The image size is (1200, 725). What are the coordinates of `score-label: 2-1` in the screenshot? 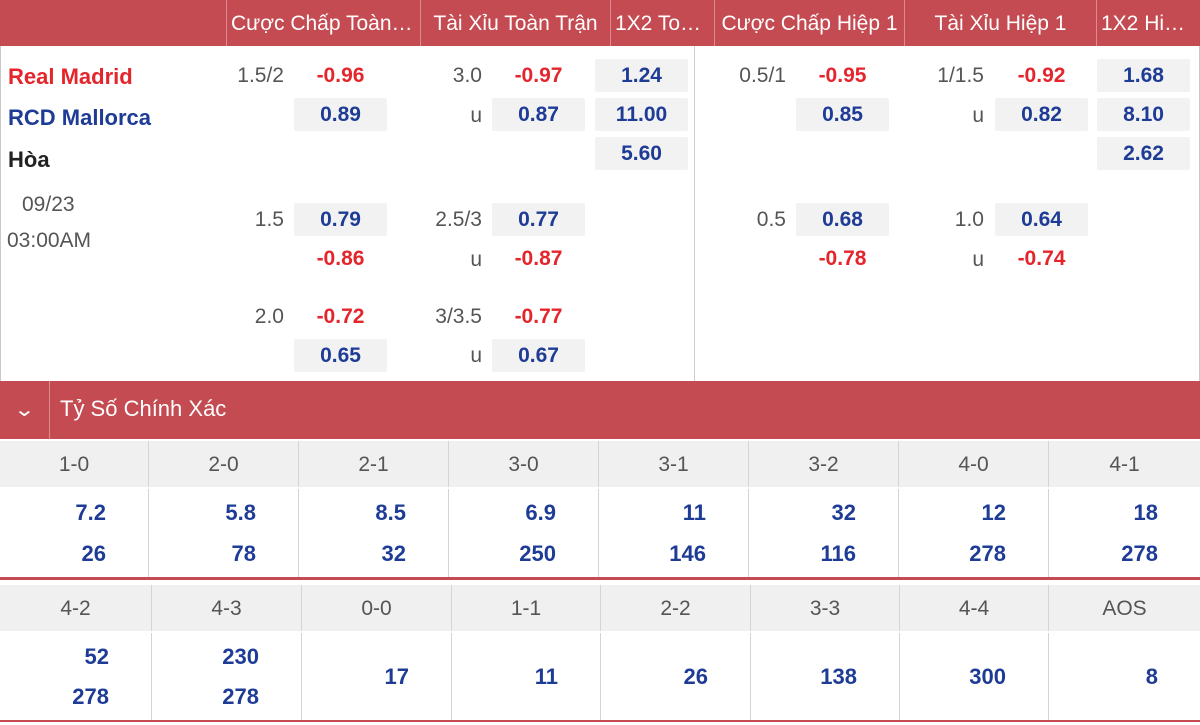 It's located at (374, 464).